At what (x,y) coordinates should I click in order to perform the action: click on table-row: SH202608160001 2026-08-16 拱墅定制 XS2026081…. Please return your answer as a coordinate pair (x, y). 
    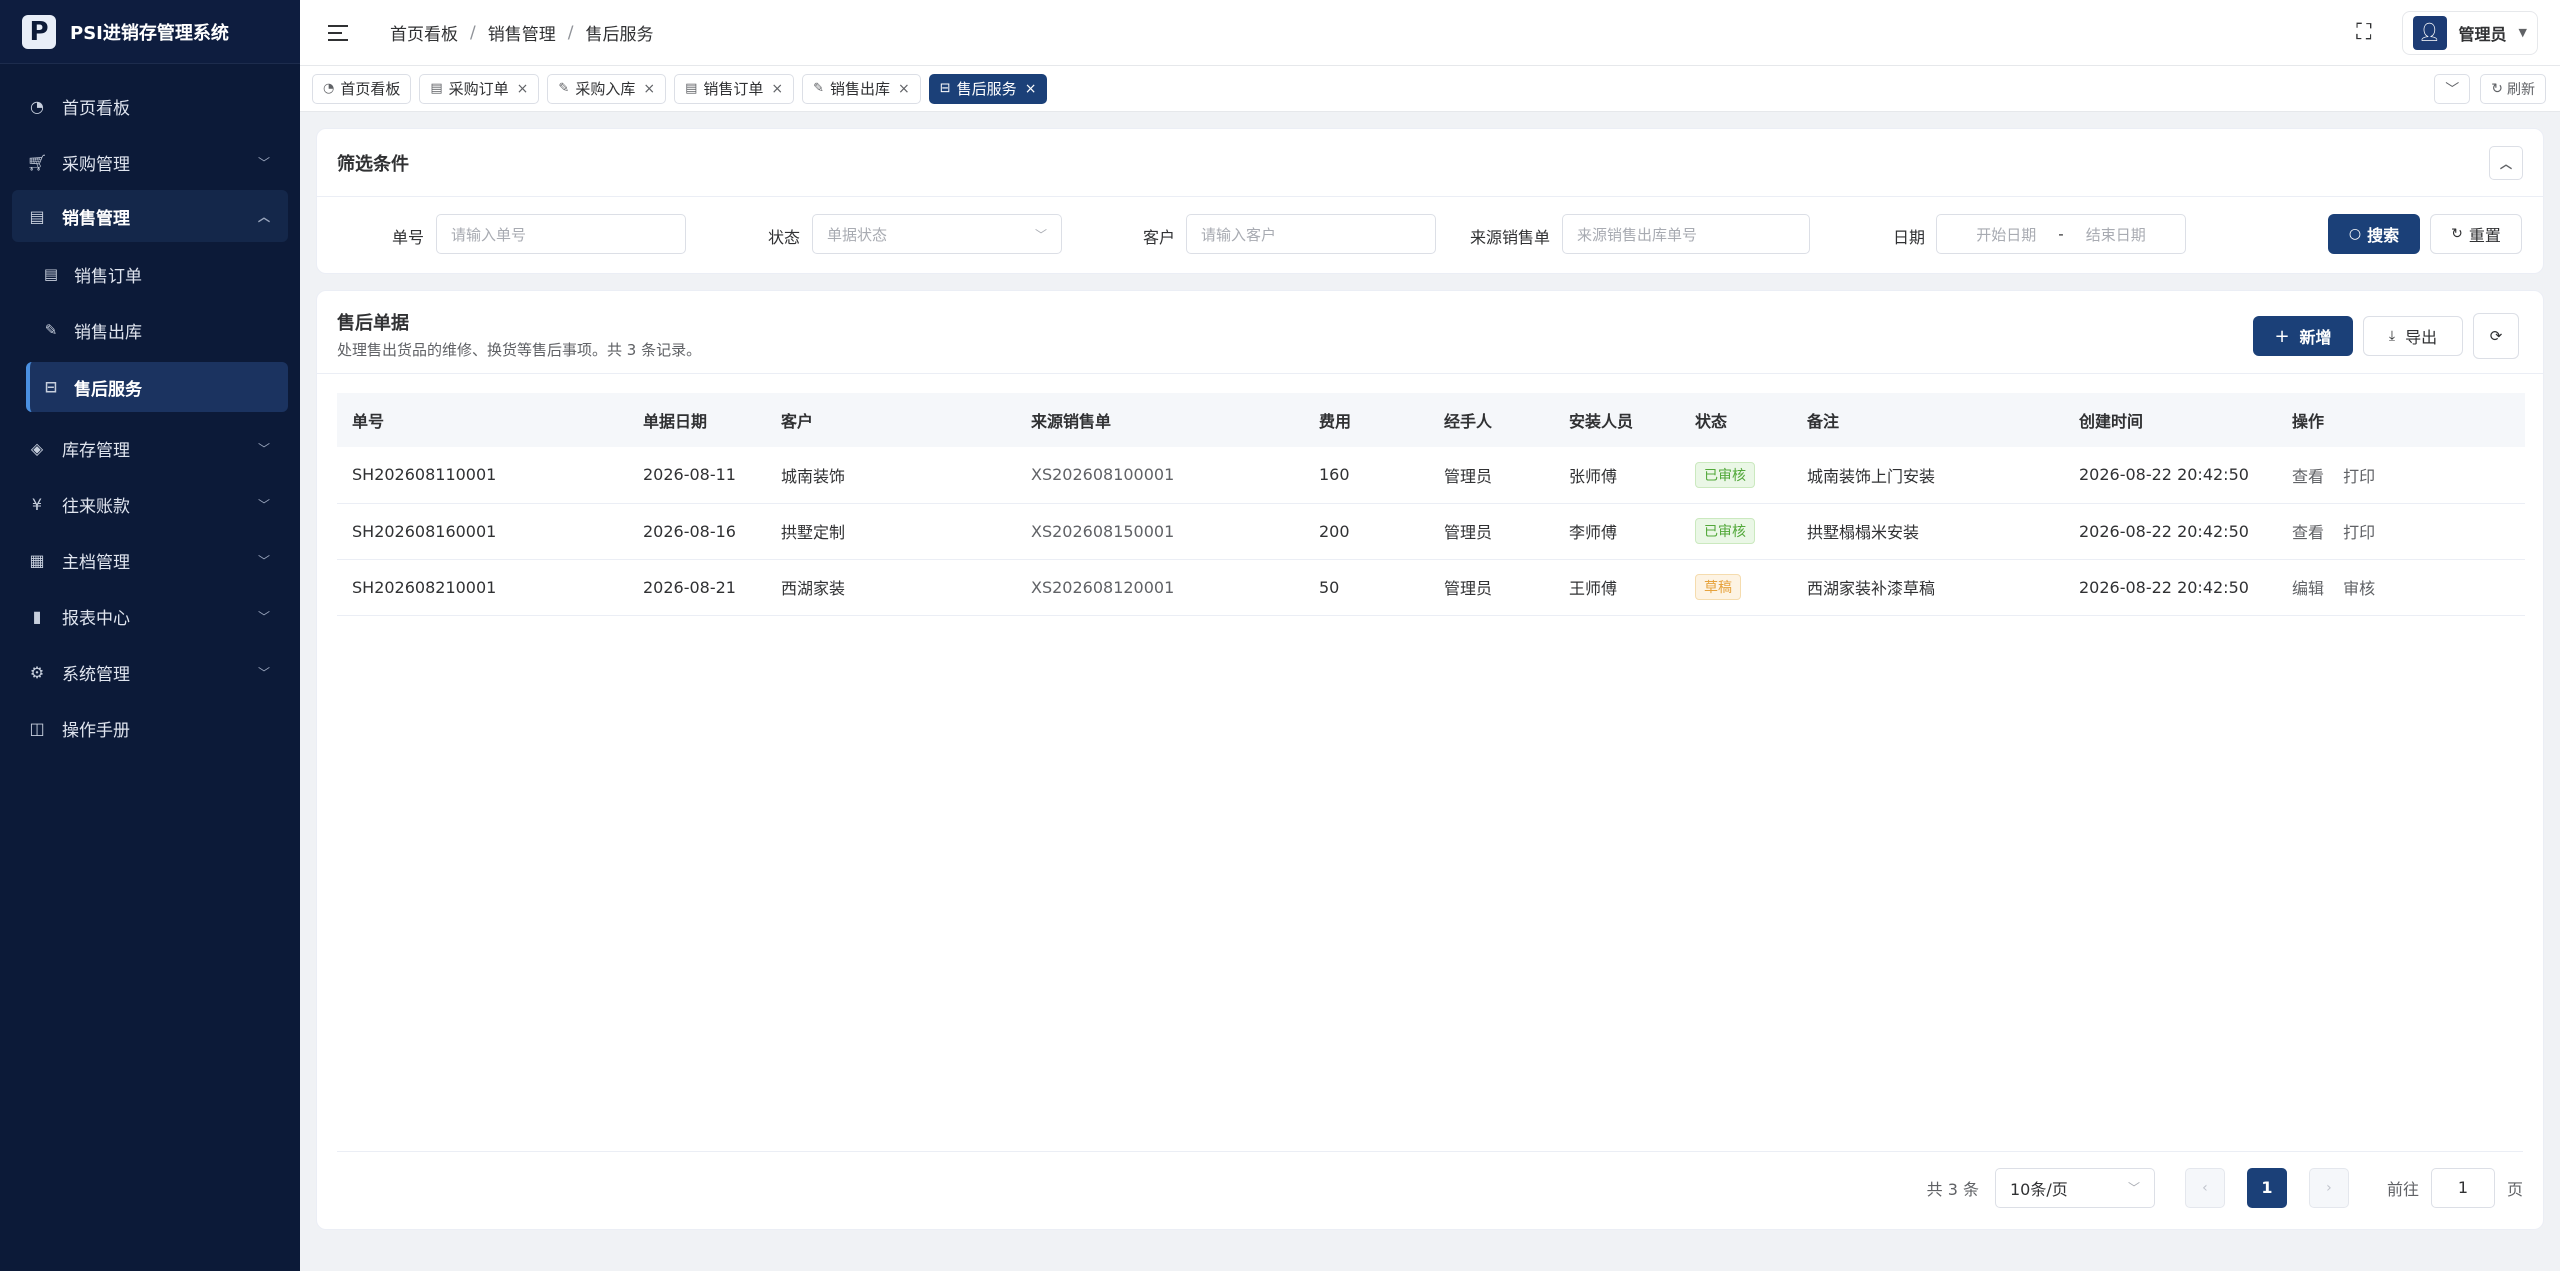
    Looking at the image, I should click on (1431, 531).